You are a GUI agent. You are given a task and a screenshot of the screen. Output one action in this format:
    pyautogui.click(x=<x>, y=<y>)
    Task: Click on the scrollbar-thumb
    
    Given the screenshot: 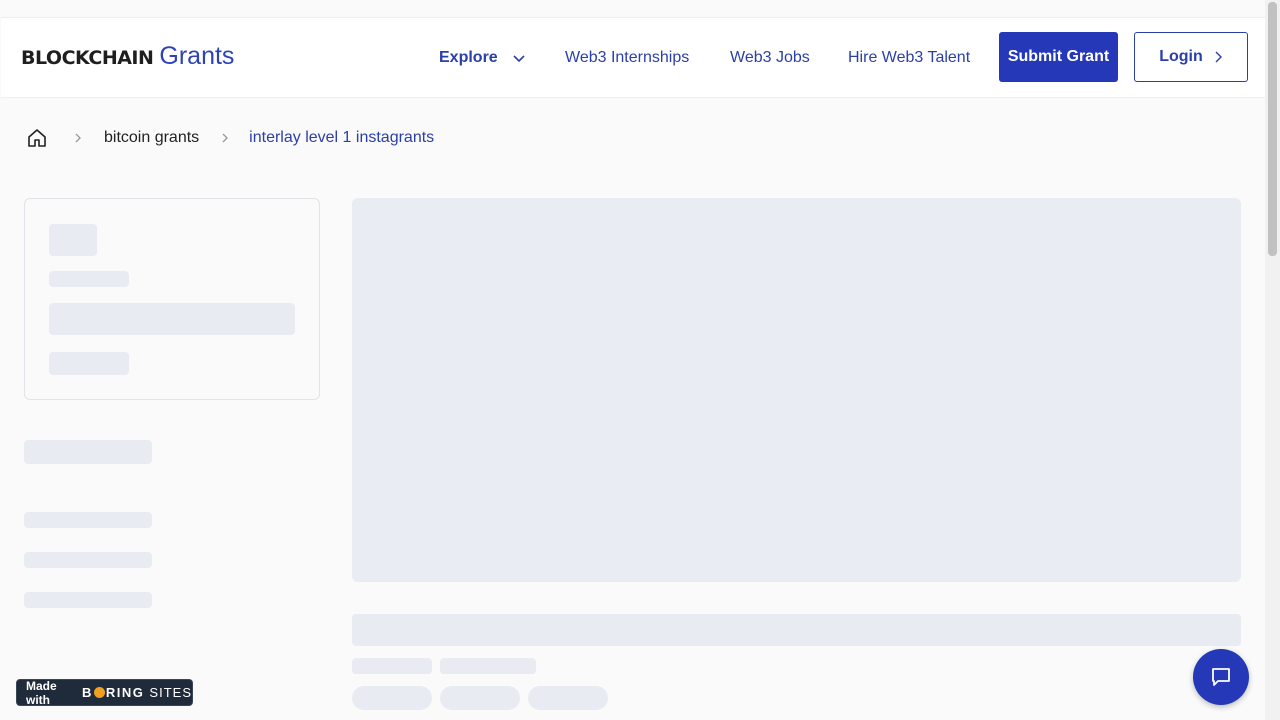 What is the action you would take?
    pyautogui.click(x=1272, y=129)
    